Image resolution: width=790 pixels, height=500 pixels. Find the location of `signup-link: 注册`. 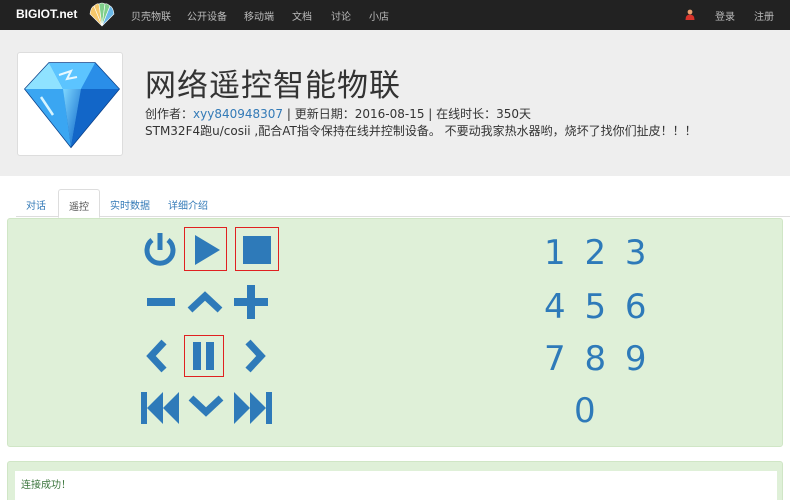

signup-link: 注册 is located at coordinates (764, 15).